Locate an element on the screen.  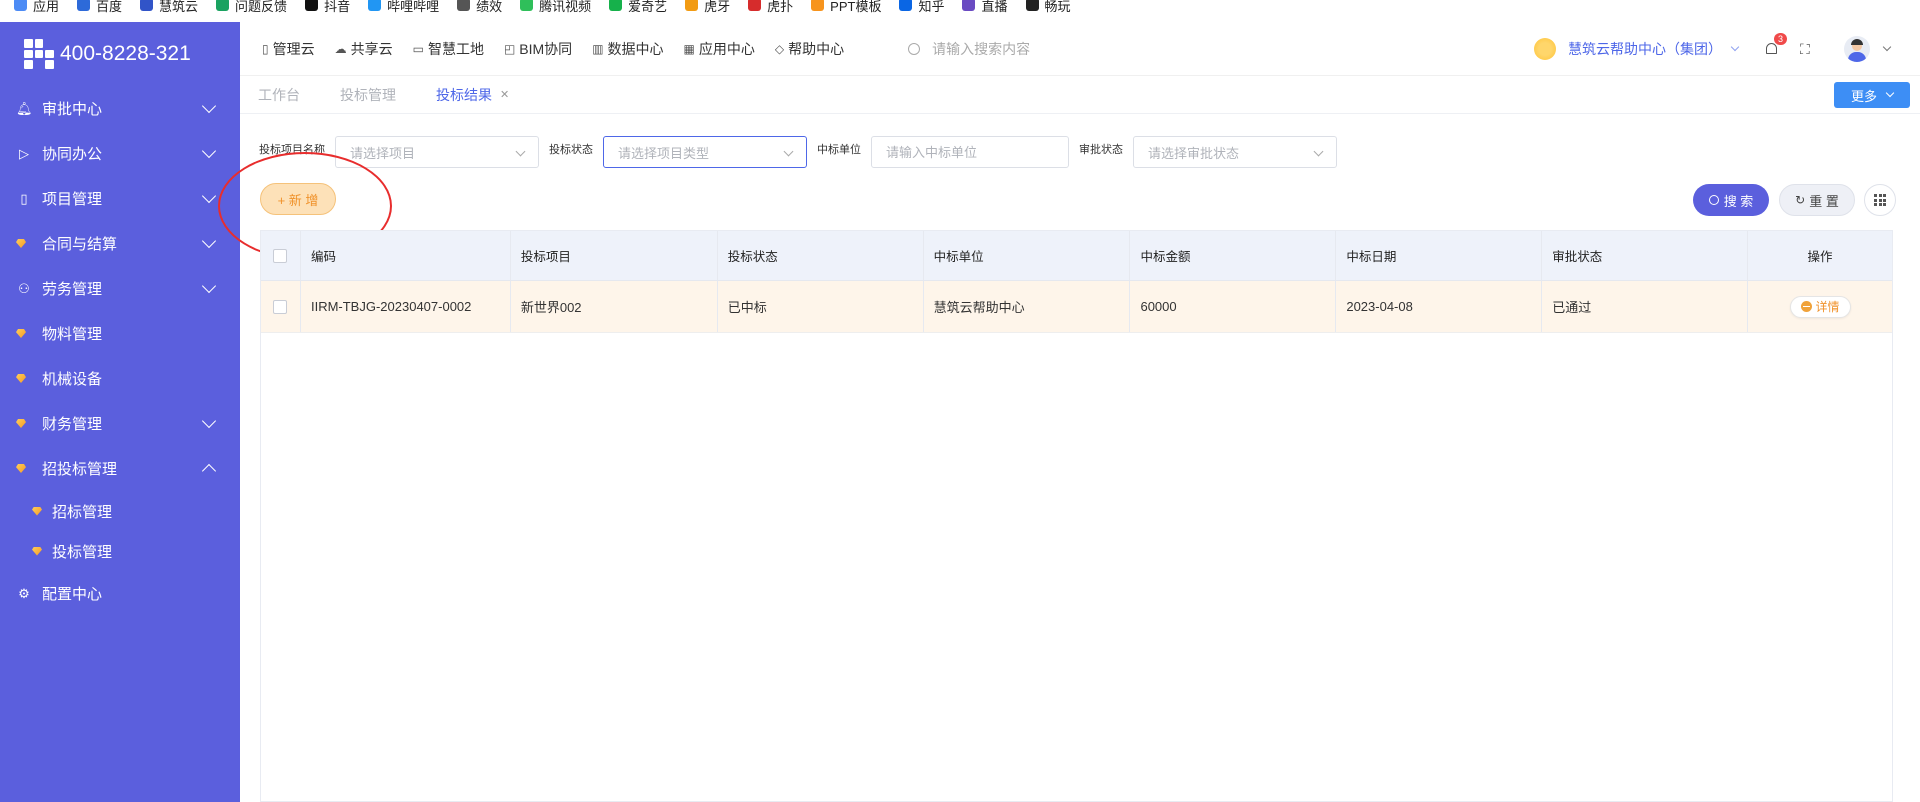
sidebar-item: 招投标管理 is located at coordinates (120, 468).